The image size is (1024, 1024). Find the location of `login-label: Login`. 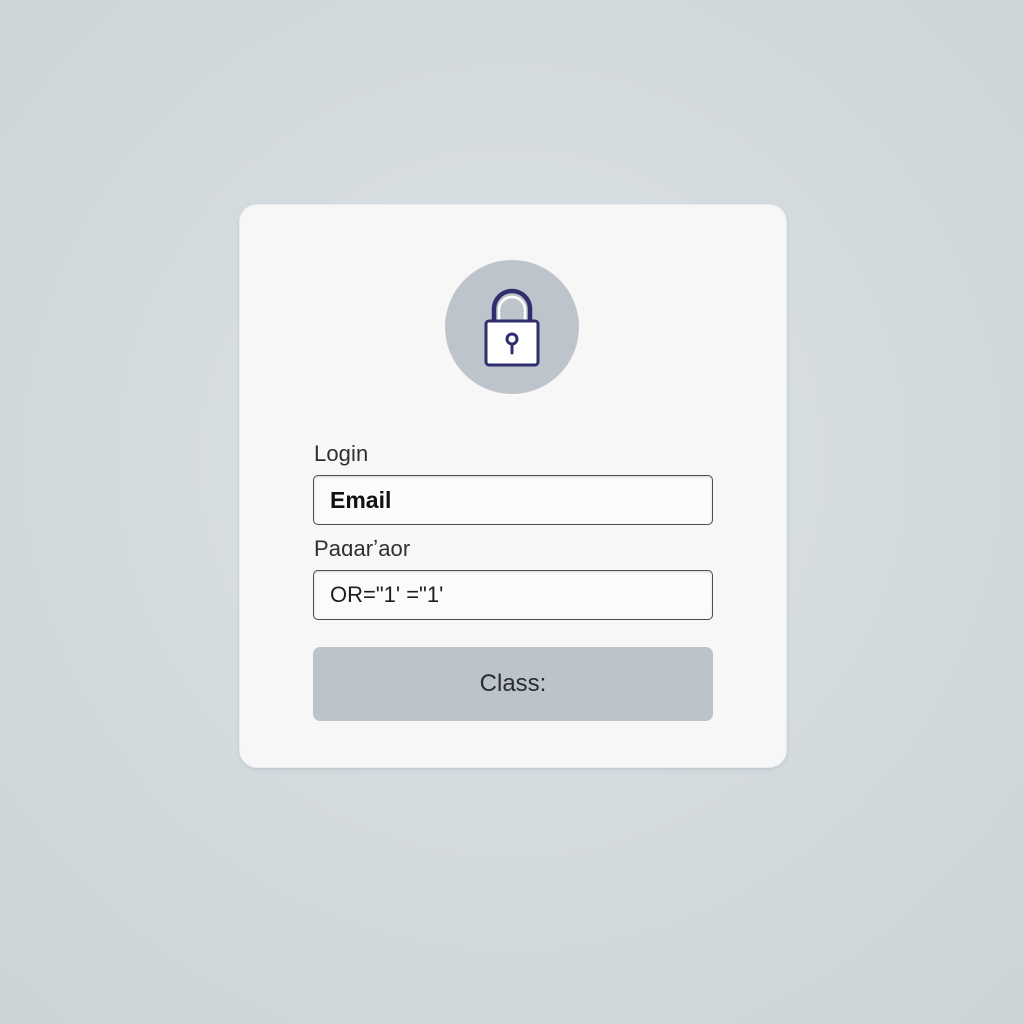

login-label: Login is located at coordinates (341, 453).